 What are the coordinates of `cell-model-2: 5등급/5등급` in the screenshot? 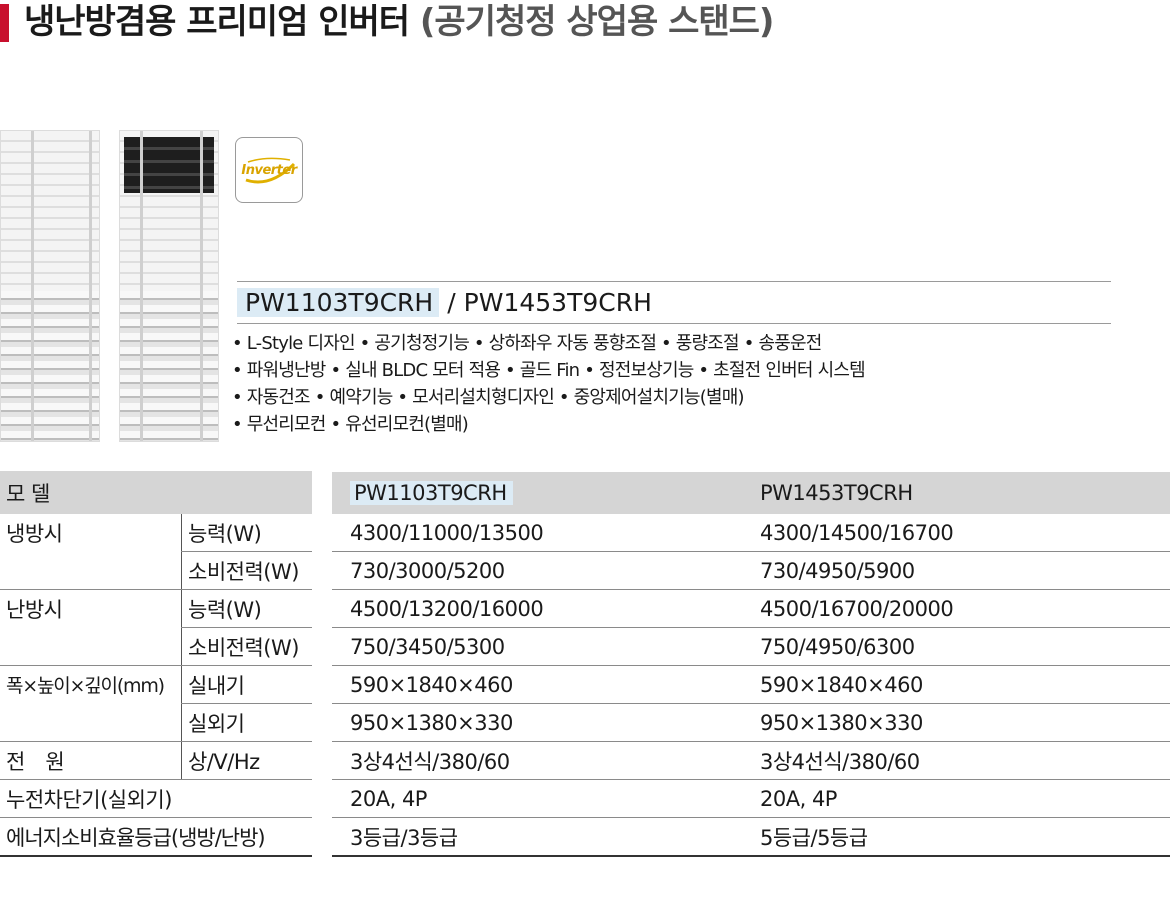 It's located at (960, 837).